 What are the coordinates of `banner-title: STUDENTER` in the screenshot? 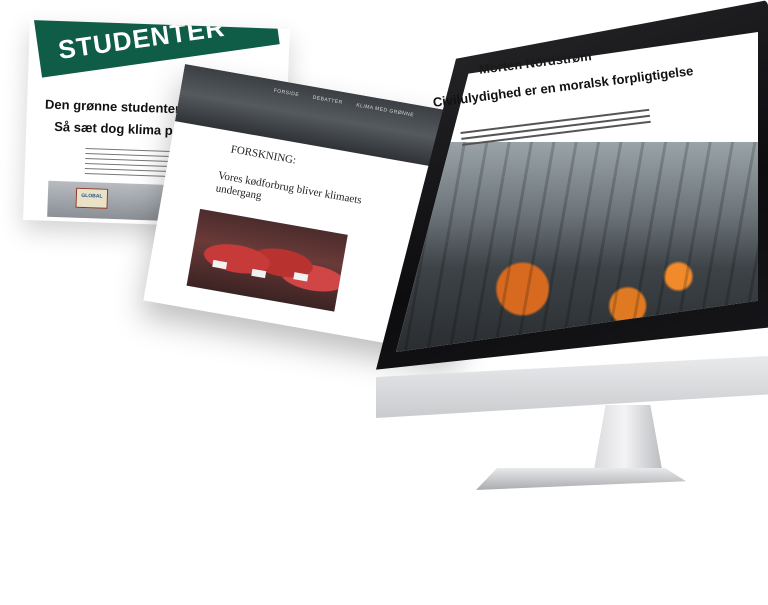 It's located at (141, 42).